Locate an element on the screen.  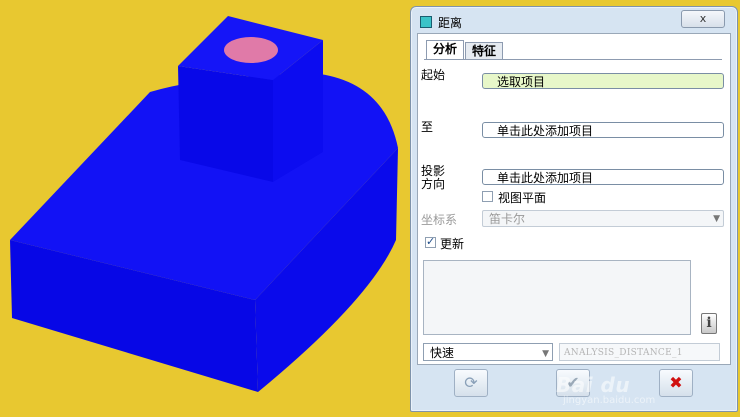
coord-system-select: 笛卡尔 ▼ is located at coordinates (603, 218).